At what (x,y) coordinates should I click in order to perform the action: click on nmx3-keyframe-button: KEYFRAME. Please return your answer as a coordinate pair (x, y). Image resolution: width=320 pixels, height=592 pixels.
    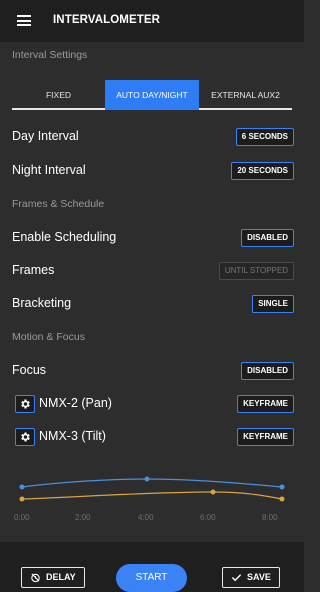
    Looking at the image, I should click on (265, 437).